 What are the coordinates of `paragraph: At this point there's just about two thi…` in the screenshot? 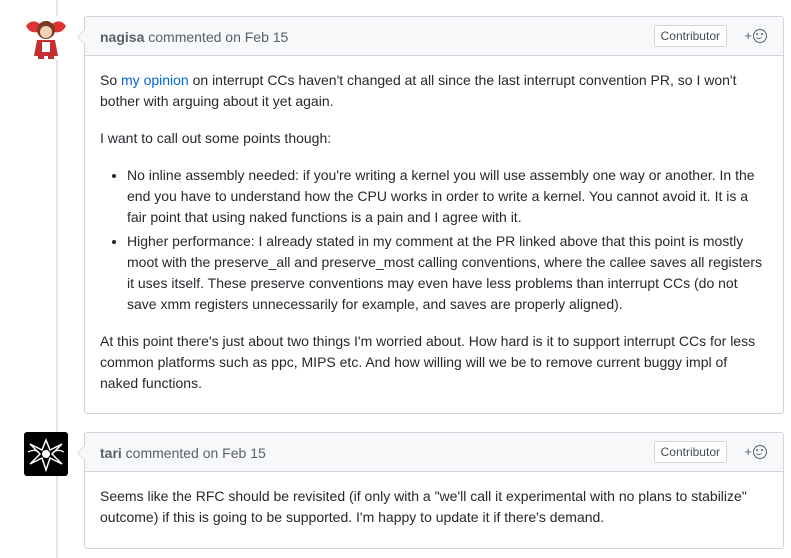 It's located at (428, 362).